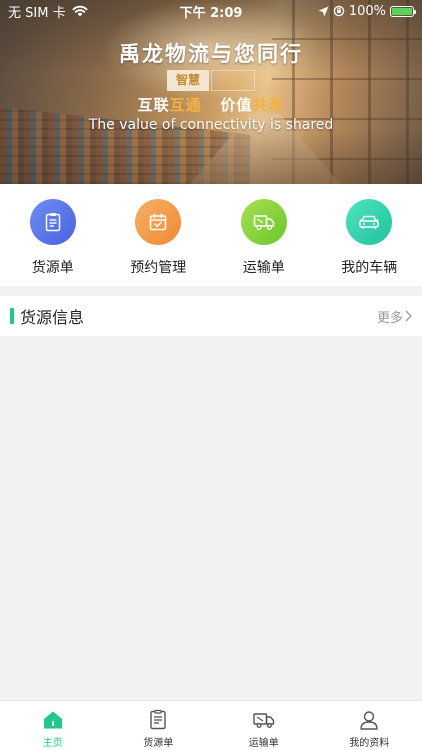 The height and width of the screenshot is (750, 422). I want to click on tab-home: 主页, so click(53, 725).